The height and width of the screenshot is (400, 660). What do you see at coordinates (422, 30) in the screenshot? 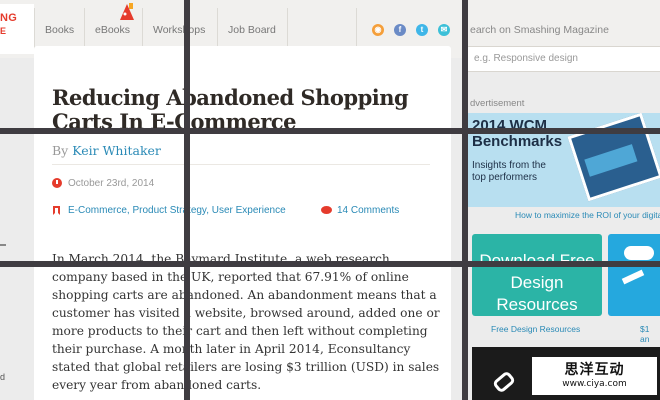
I see `twitter-icon: t` at bounding box center [422, 30].